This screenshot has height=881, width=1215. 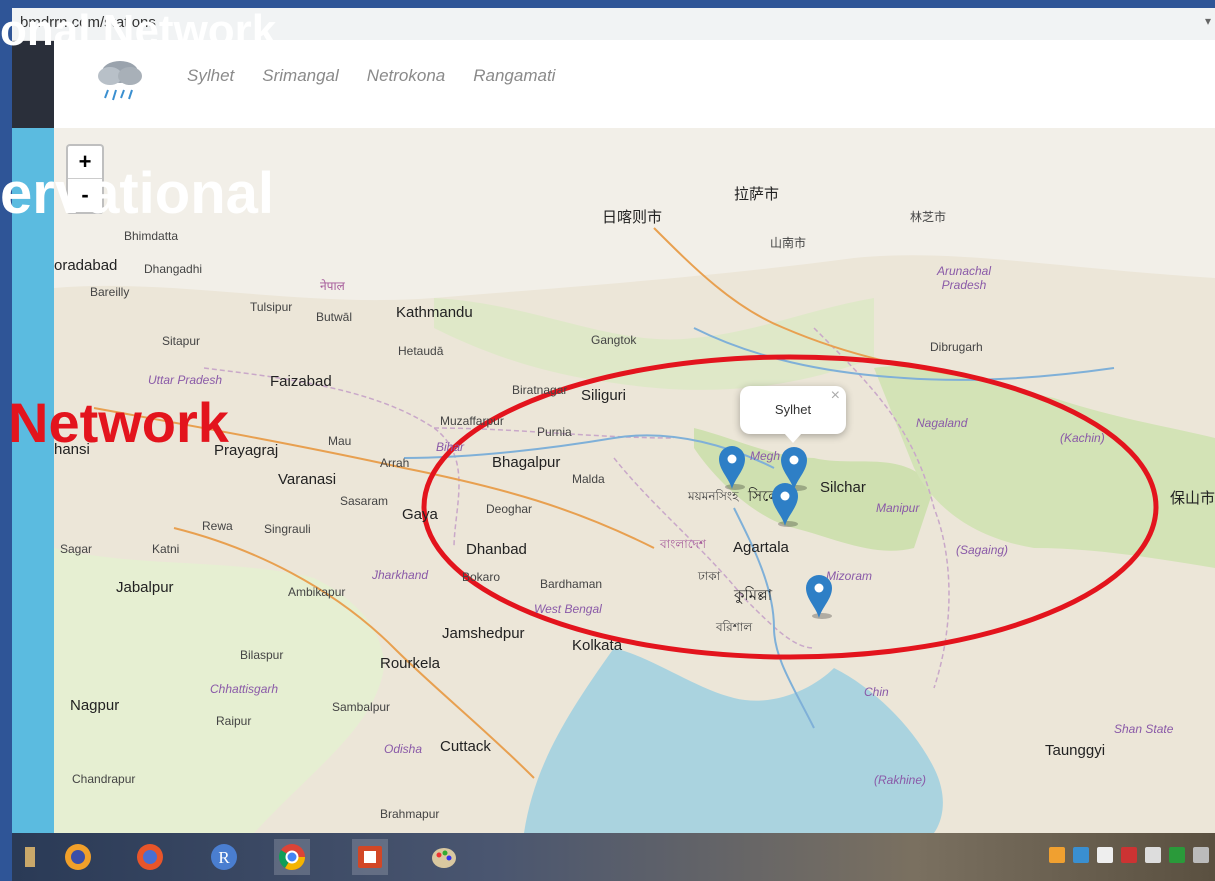 I want to click on station-popup: × Sylhet, so click(x=793, y=414).